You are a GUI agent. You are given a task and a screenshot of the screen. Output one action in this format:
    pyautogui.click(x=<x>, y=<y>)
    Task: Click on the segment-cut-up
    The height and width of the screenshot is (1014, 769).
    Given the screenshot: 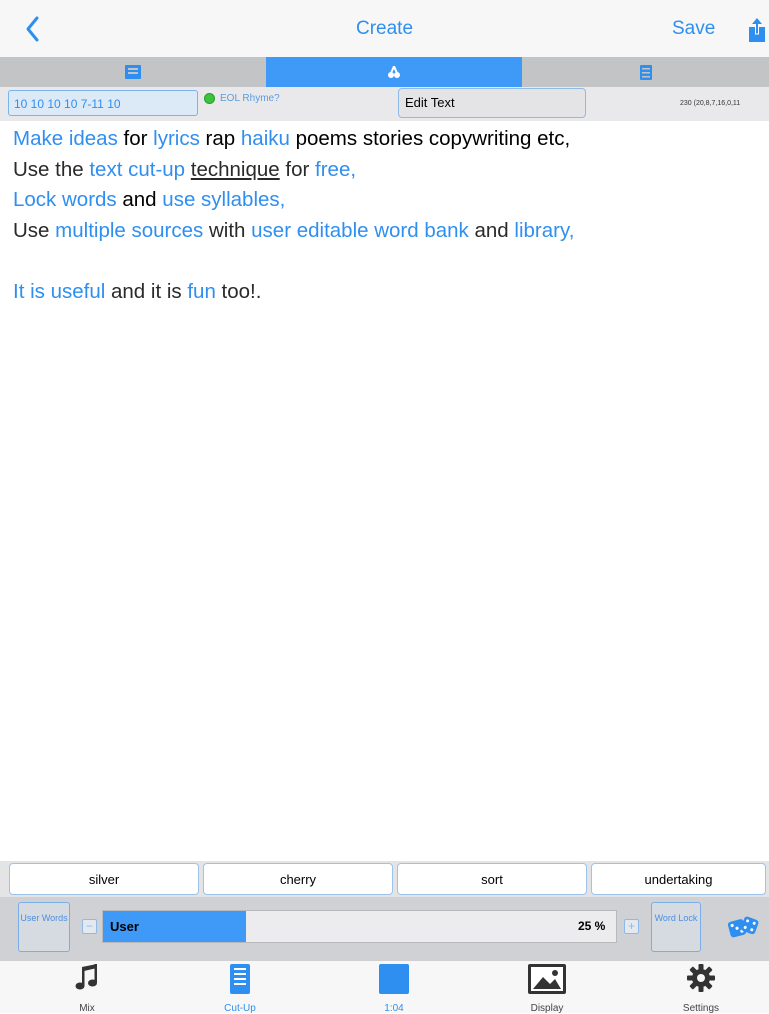 What is the action you would take?
    pyautogui.click(x=394, y=72)
    